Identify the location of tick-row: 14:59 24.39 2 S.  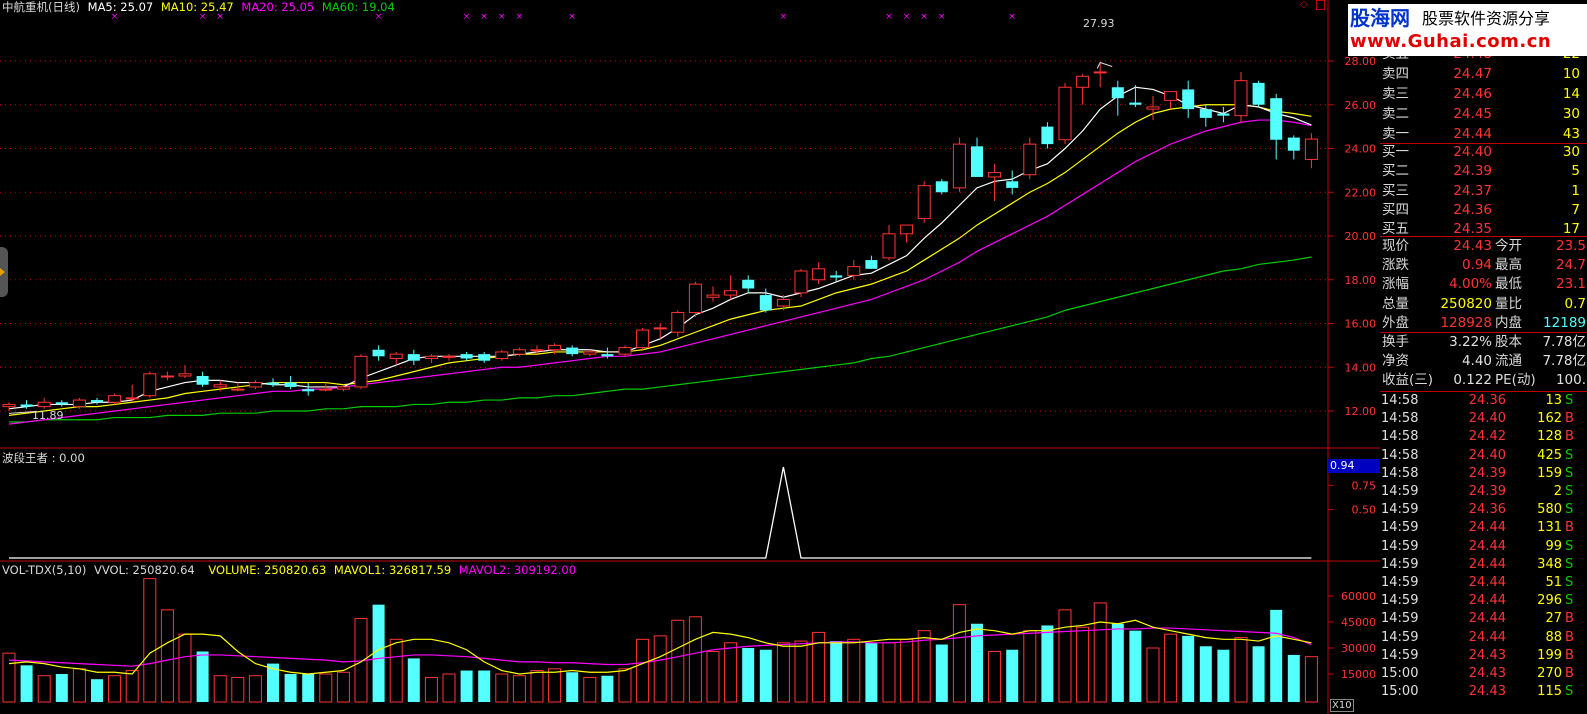
(1483, 492).